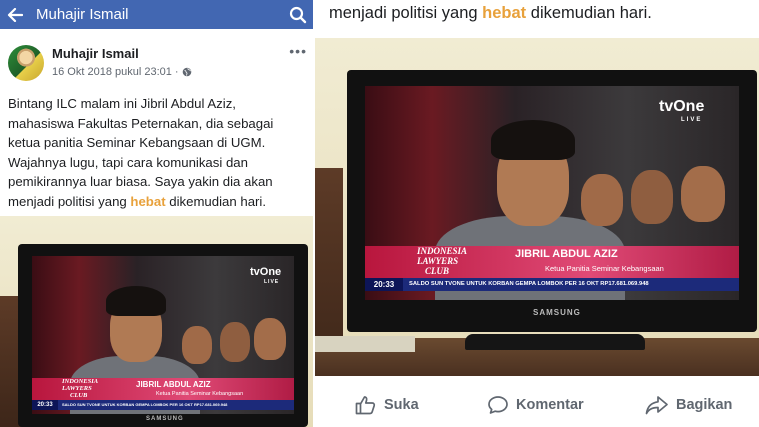 The image size is (759, 427). What do you see at coordinates (401, 405) in the screenshot?
I see `like-label: Suka` at bounding box center [401, 405].